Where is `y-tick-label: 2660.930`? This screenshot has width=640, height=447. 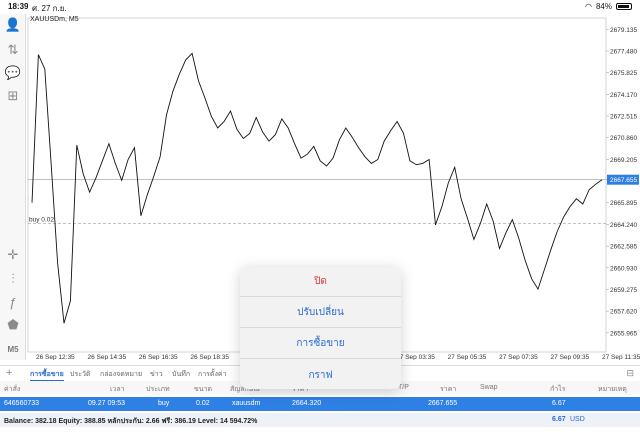
y-tick-label: 2660.930 is located at coordinates (623, 268).